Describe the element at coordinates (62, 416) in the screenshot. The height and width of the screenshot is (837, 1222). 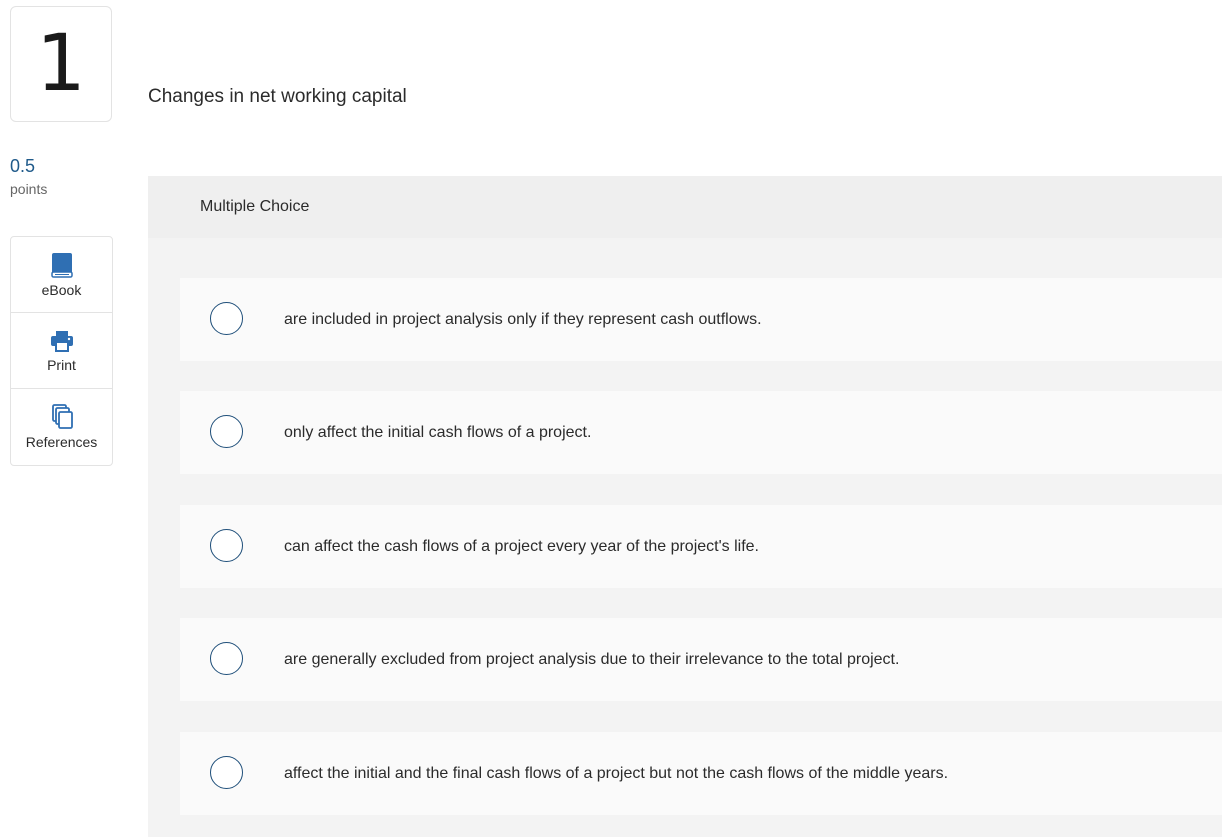
I see `copy-documents-icon` at that location.